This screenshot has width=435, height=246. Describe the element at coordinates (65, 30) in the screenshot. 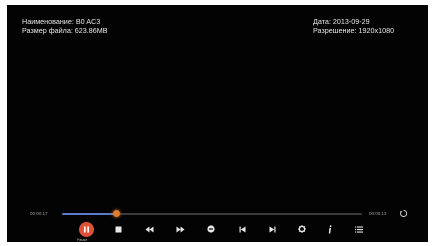

I see `file-size: Размер файла: 623.86MB` at that location.